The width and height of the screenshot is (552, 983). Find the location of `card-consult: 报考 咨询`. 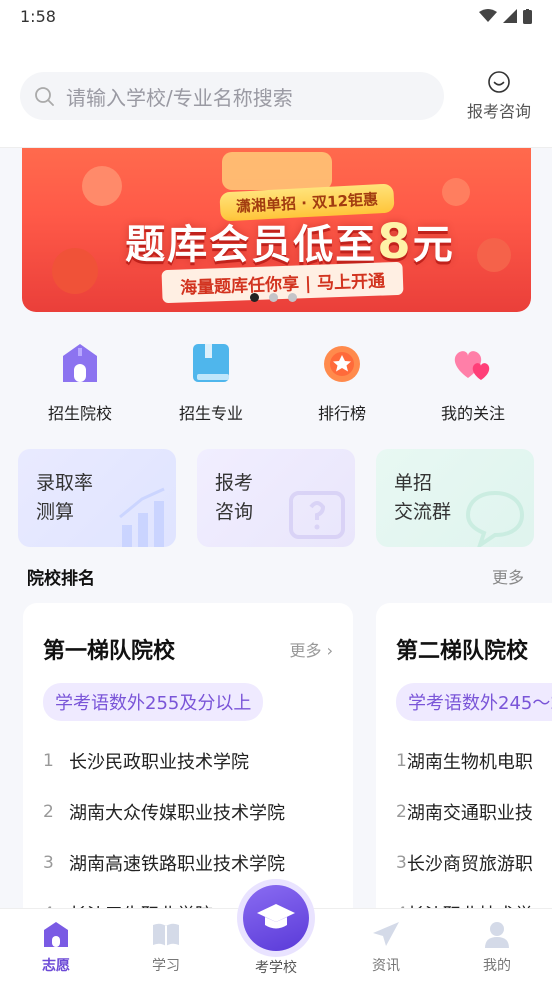

card-consult: 报考 咨询 is located at coordinates (276, 498).